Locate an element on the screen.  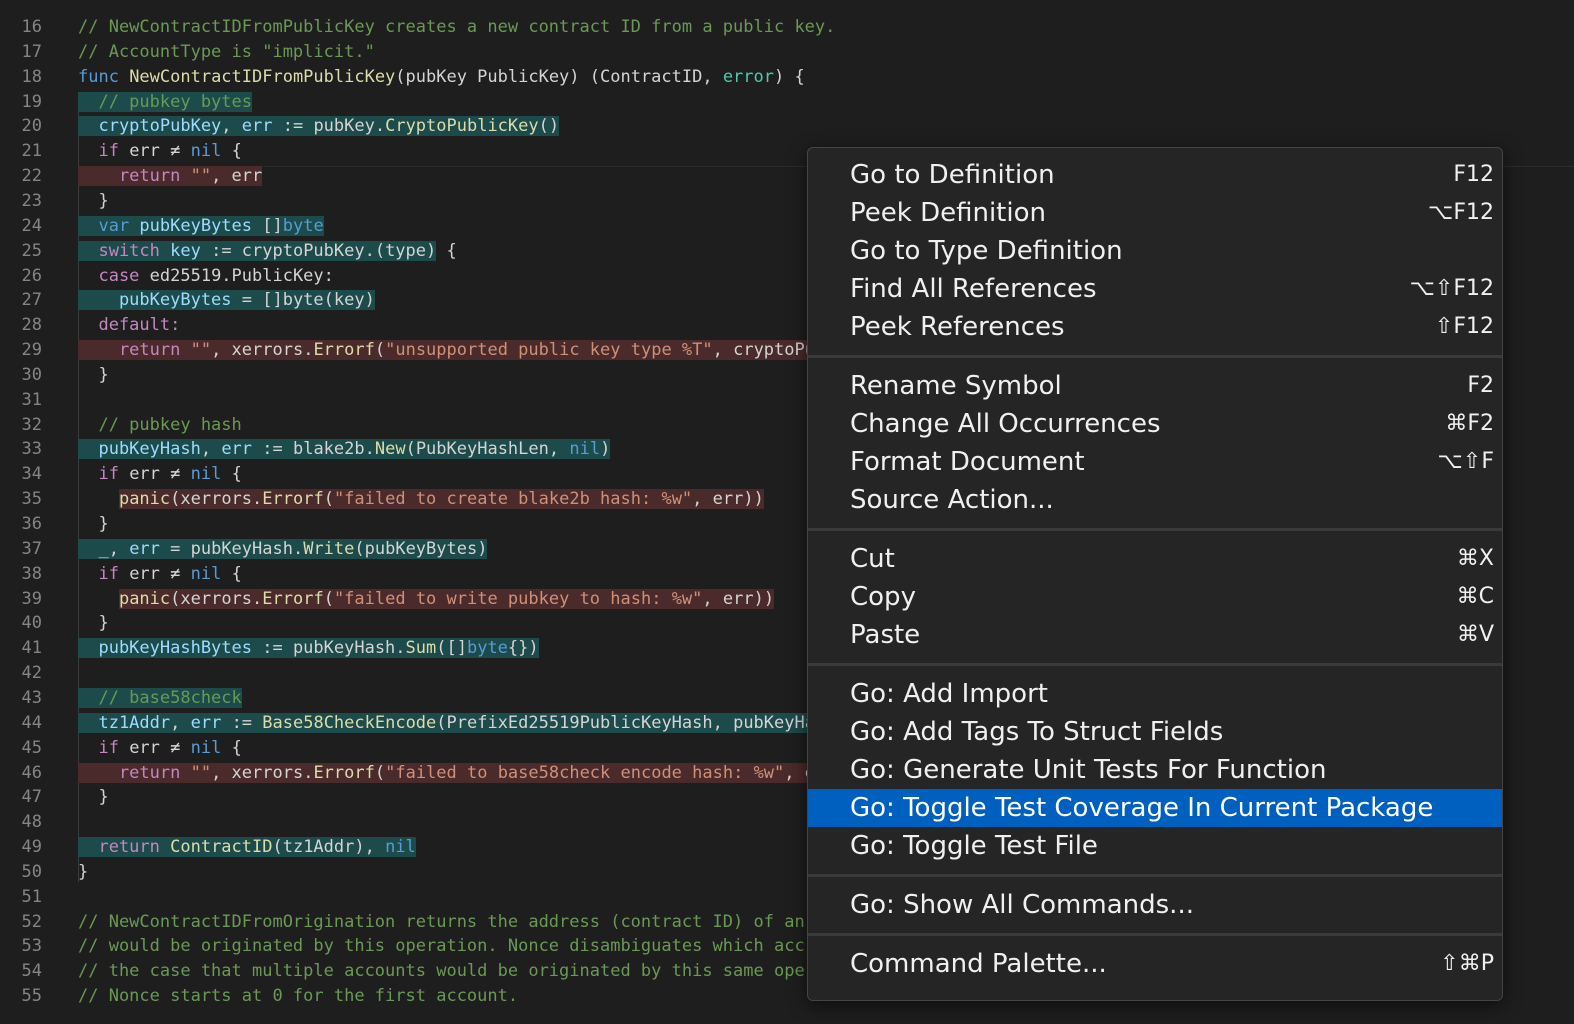
line-number: 45 is located at coordinates (31, 747).